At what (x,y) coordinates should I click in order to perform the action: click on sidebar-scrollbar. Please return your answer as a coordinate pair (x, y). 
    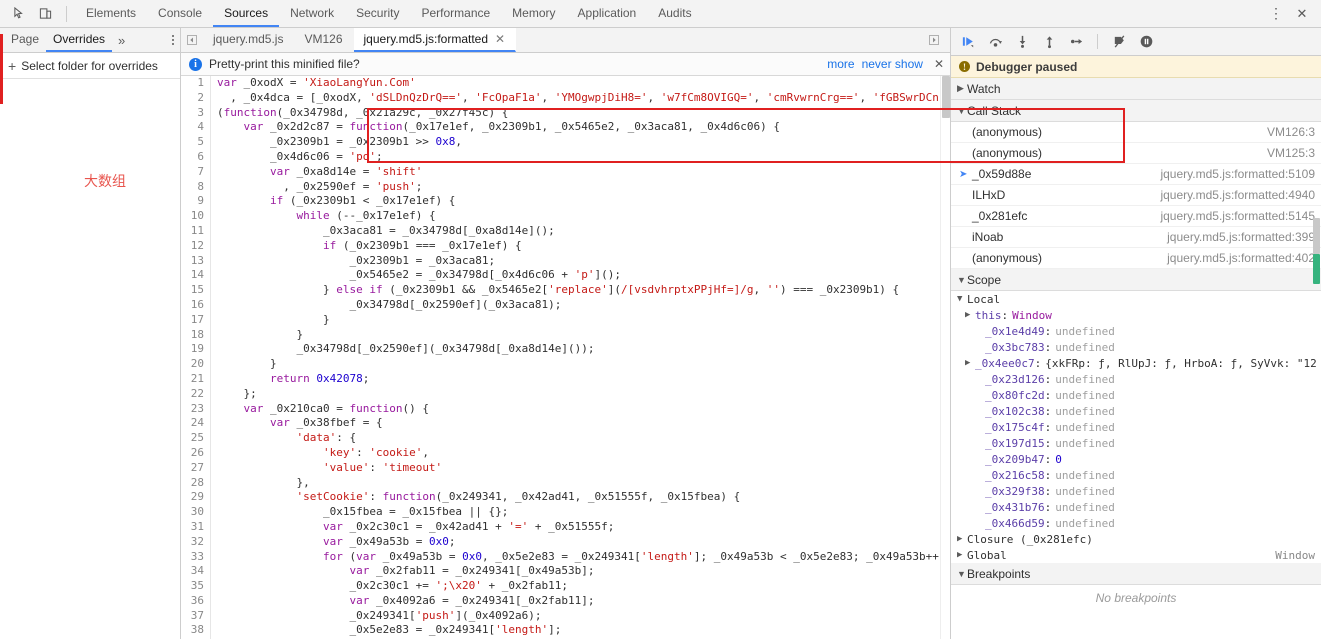
    Looking at the image, I should click on (1316, 358).